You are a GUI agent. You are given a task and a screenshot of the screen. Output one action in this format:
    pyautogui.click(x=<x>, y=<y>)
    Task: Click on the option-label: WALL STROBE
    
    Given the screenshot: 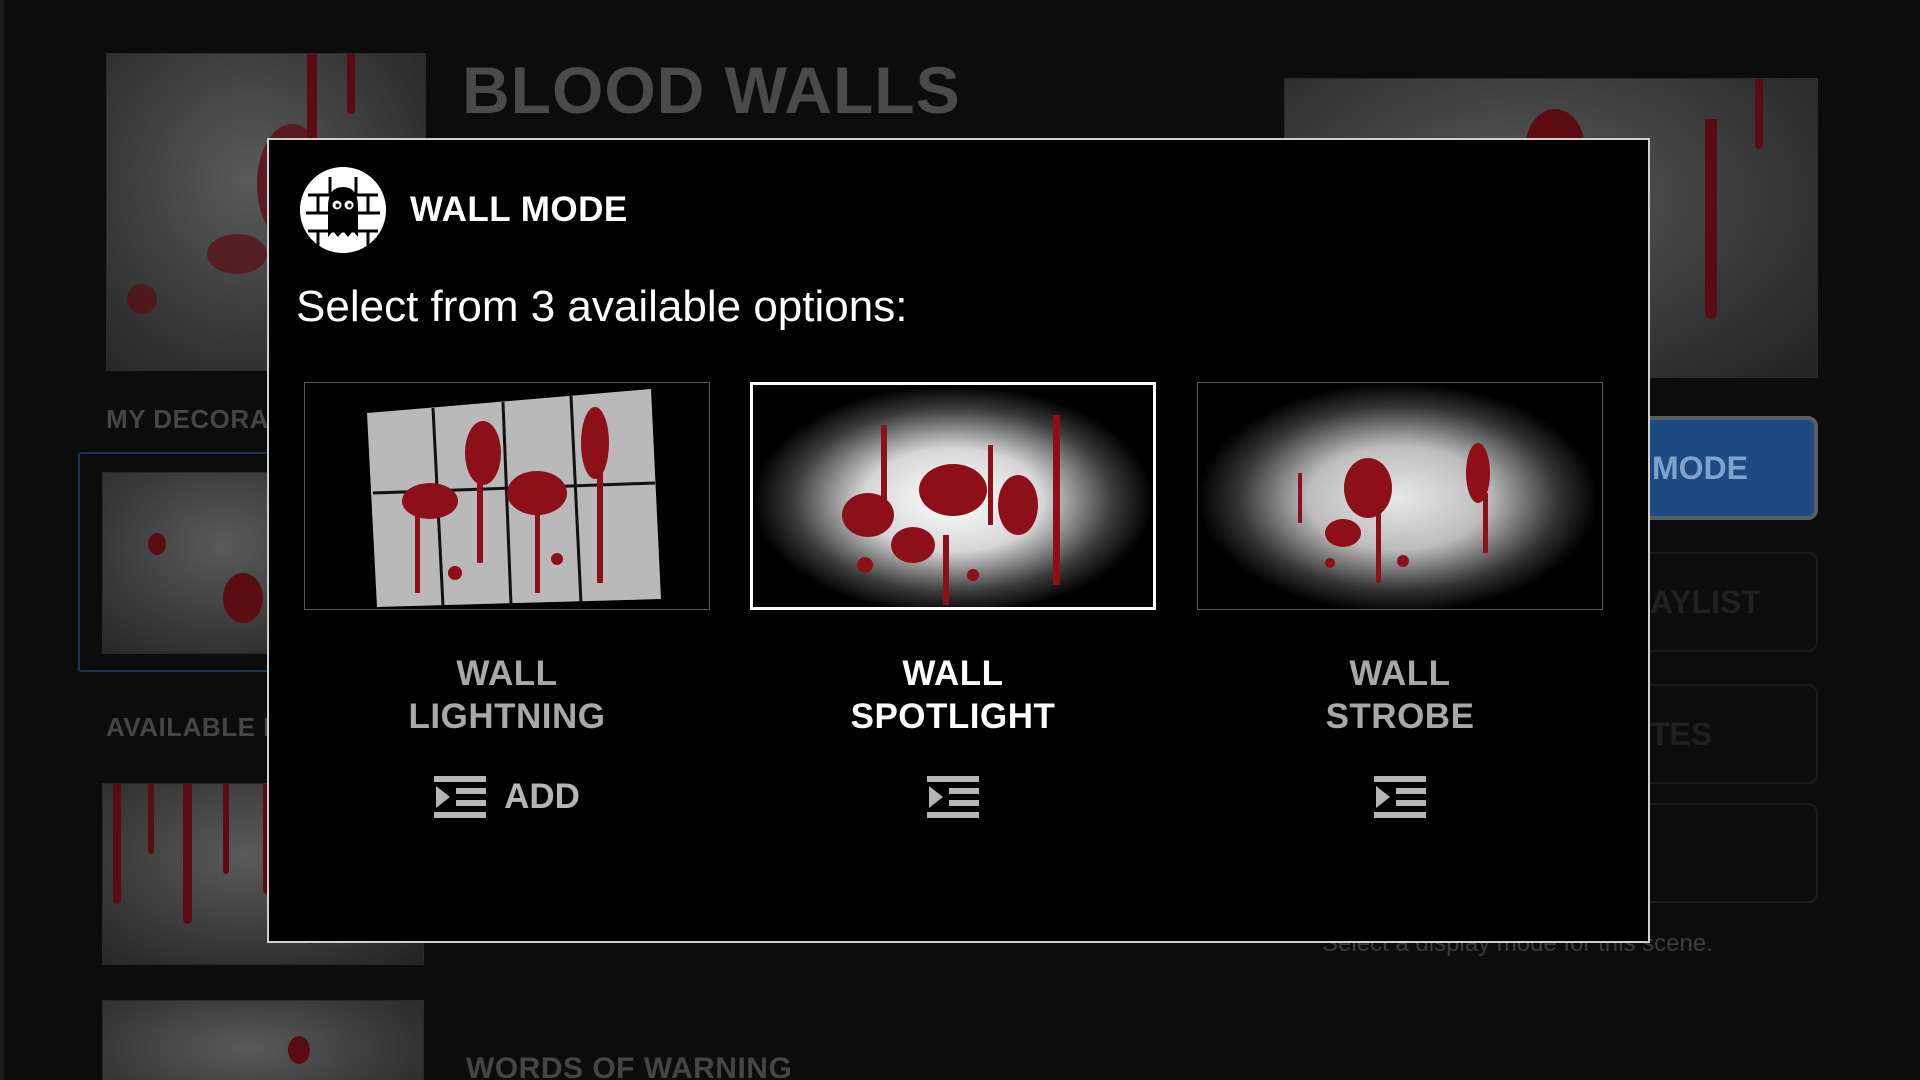 What is the action you would take?
    pyautogui.click(x=1400, y=695)
    